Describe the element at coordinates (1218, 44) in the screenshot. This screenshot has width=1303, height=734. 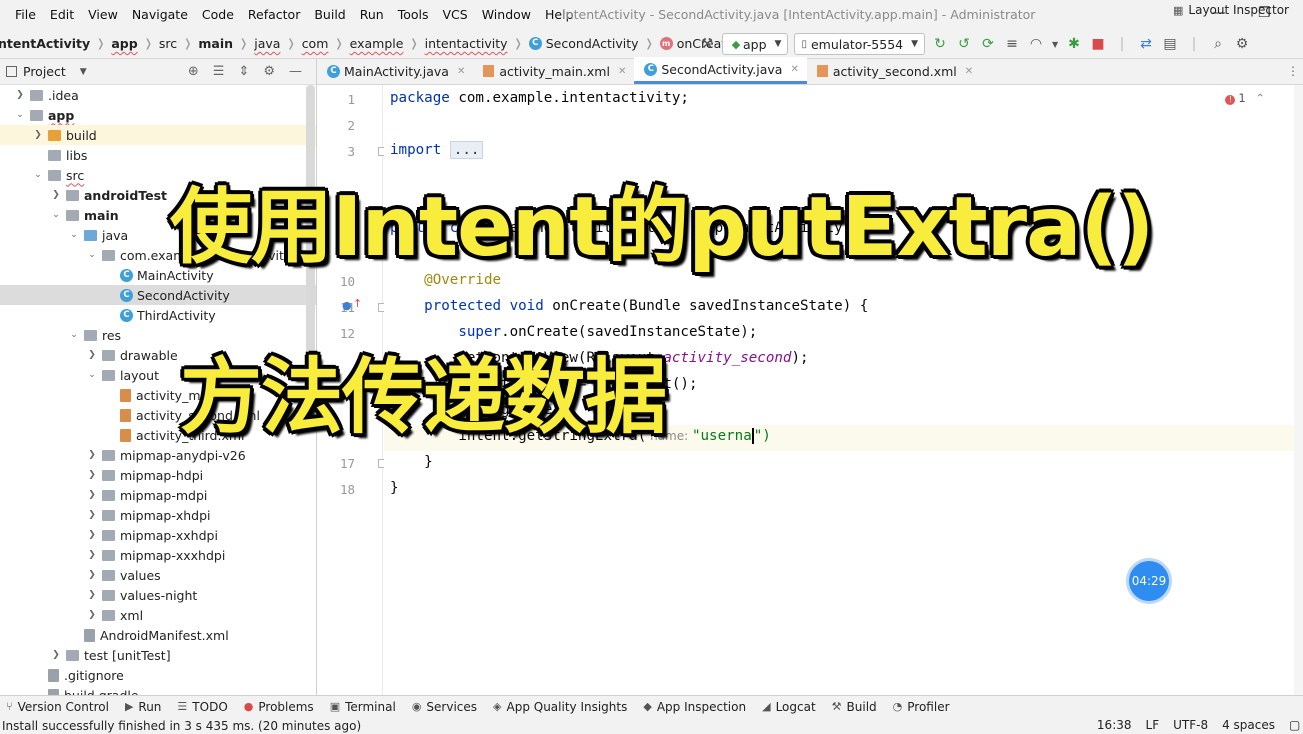
I see `search-icon: ⌕` at that location.